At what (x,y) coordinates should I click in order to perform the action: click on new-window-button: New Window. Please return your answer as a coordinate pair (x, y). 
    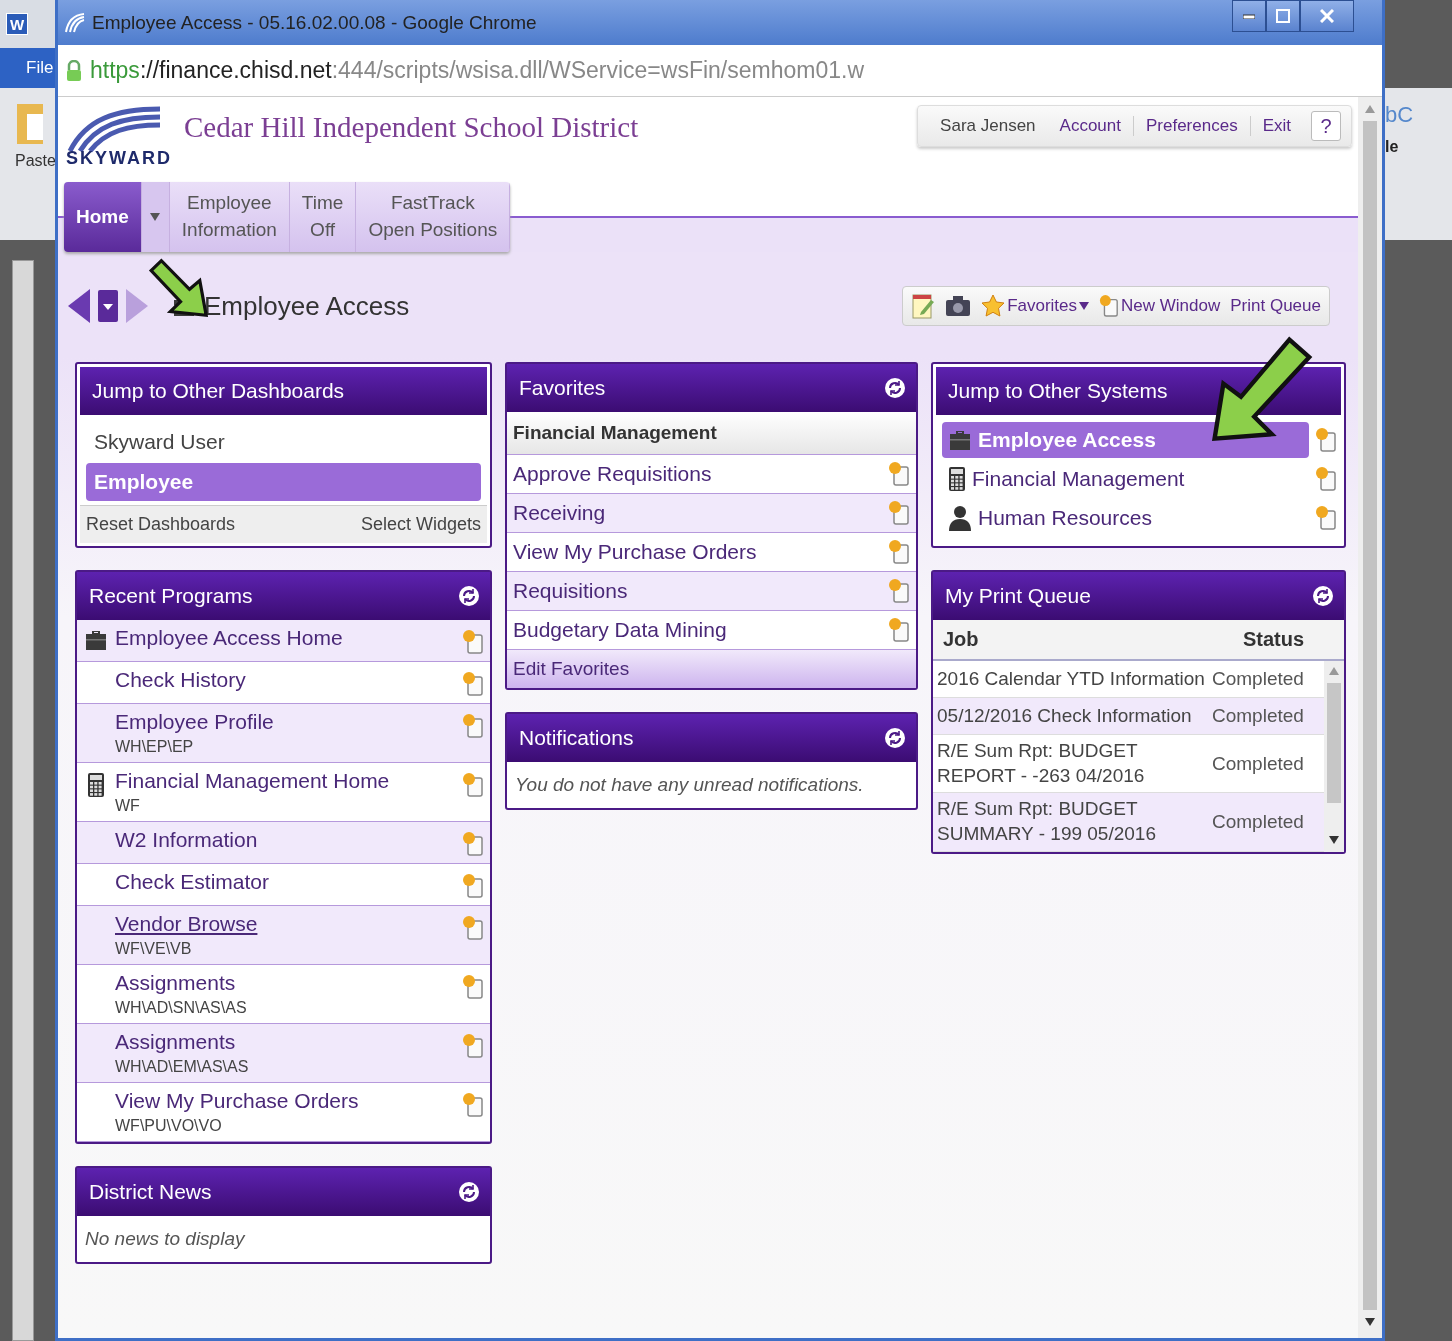
    Looking at the image, I should click on (1160, 306).